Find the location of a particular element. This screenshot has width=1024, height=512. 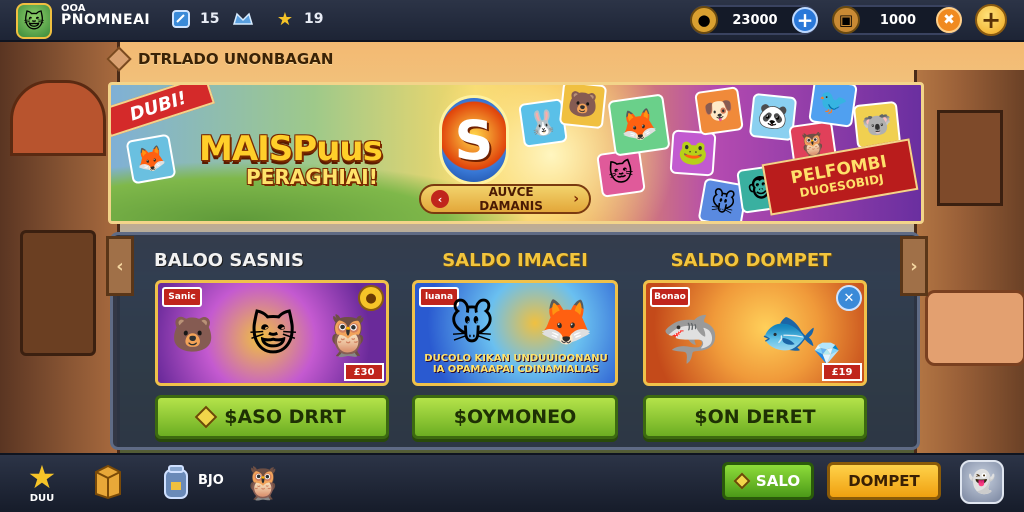

gem-value: 1000 is located at coordinates (898, 20).